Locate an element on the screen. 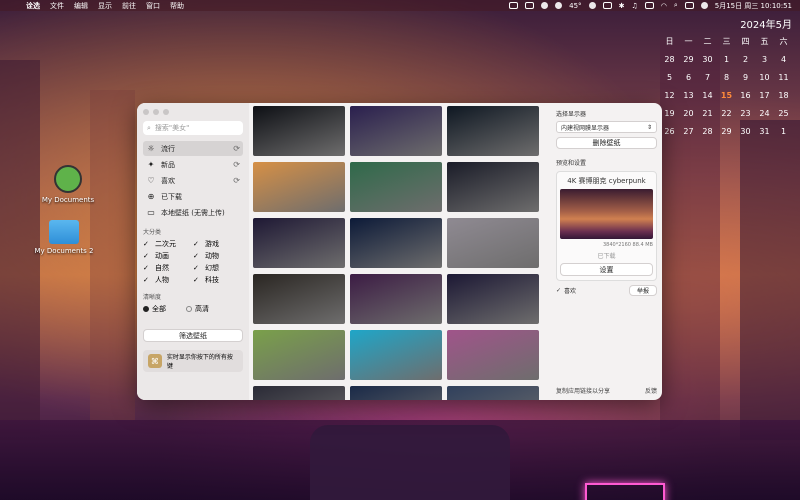 This screenshot has height=500, width=800. weekday-label: 日 is located at coordinates (669, 41).